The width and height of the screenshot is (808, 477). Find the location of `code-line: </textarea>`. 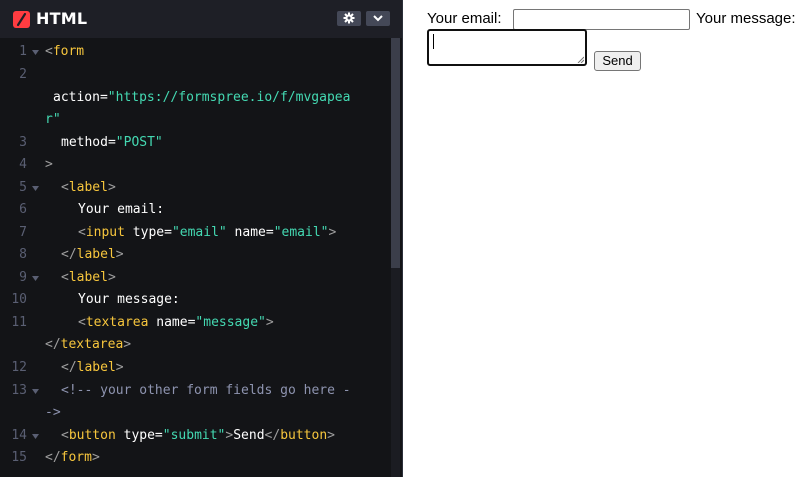

code-line: </textarea> is located at coordinates (88, 345).